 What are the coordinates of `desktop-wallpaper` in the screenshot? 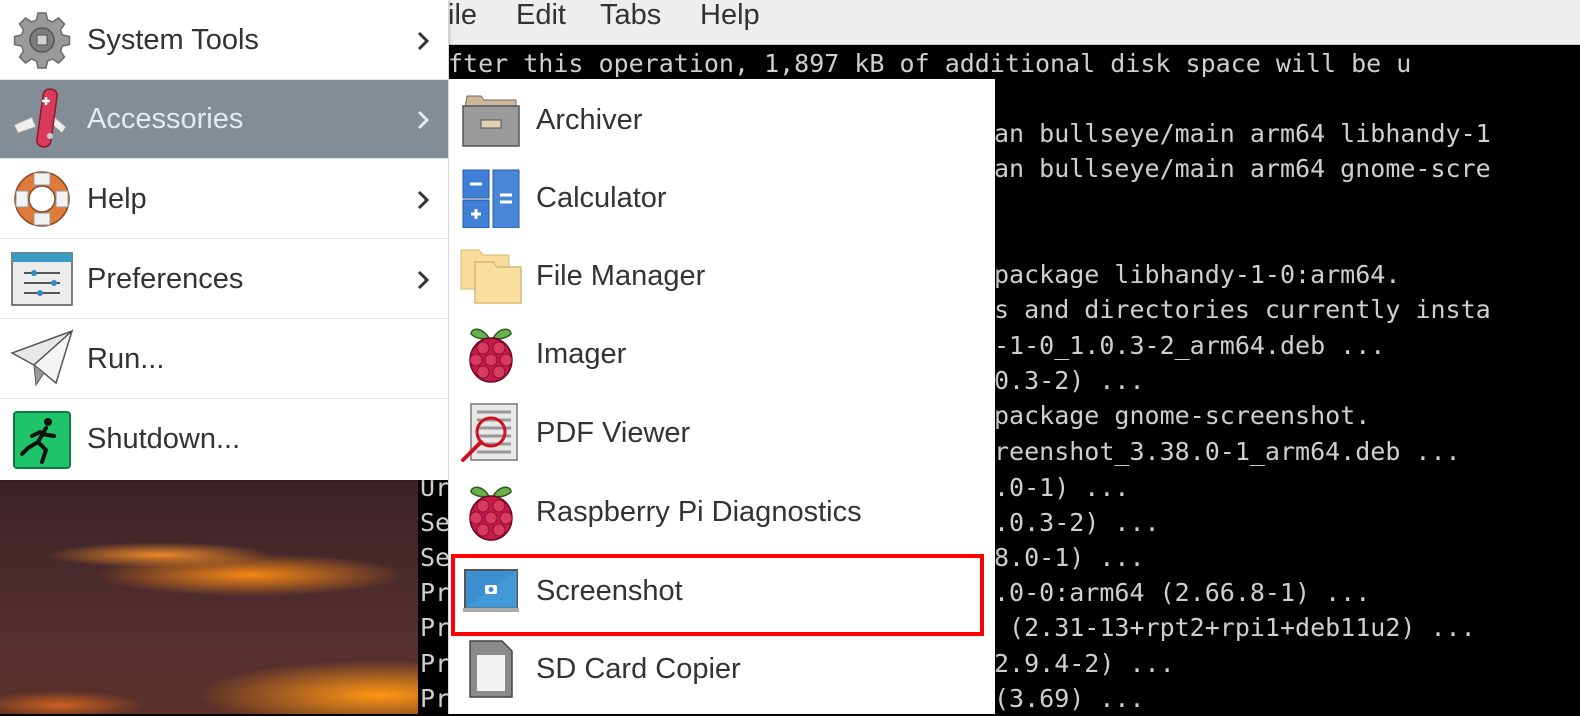 It's located at (210, 597).